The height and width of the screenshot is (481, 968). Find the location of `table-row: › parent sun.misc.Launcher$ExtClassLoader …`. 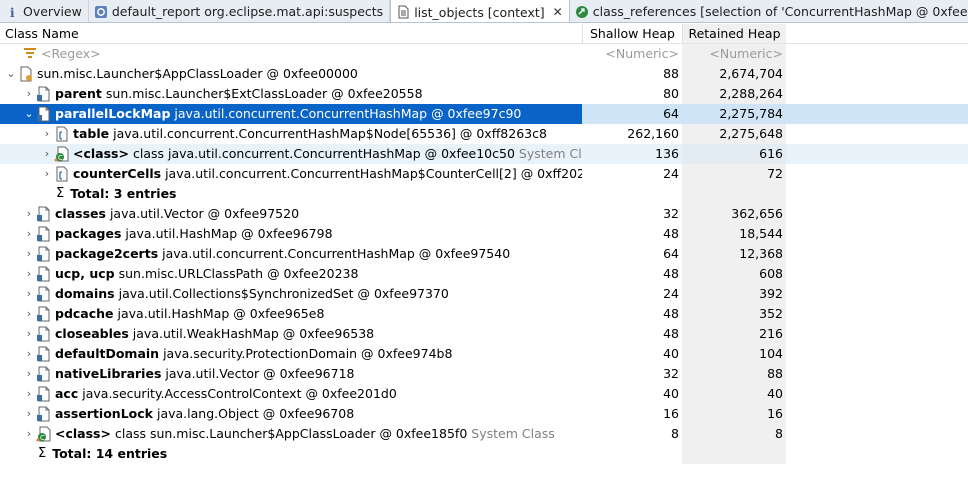

table-row: › parent sun.misc.Launcher$ExtClassLoader … is located at coordinates (484, 94).